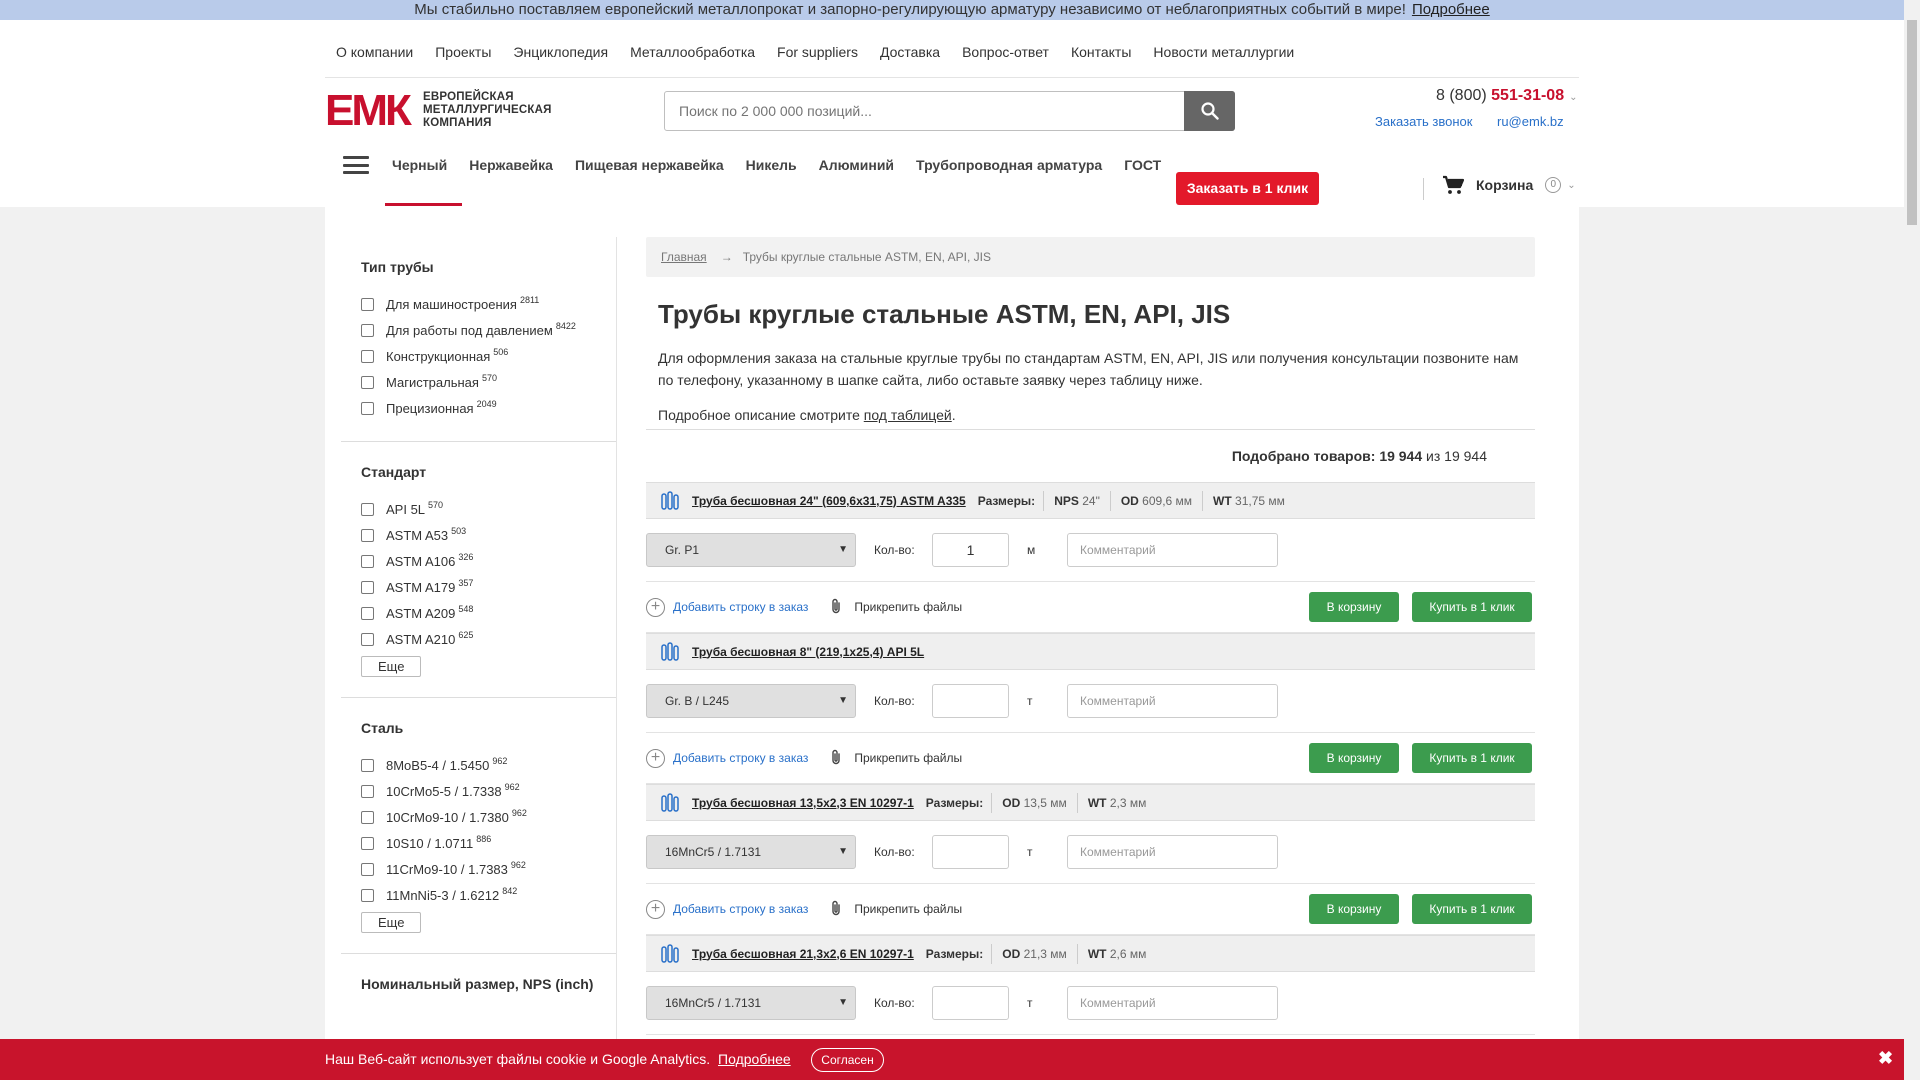 The image size is (1920, 1080). I want to click on filter-option: 10CrMo5-5 / 1.7338 962, so click(478, 791).